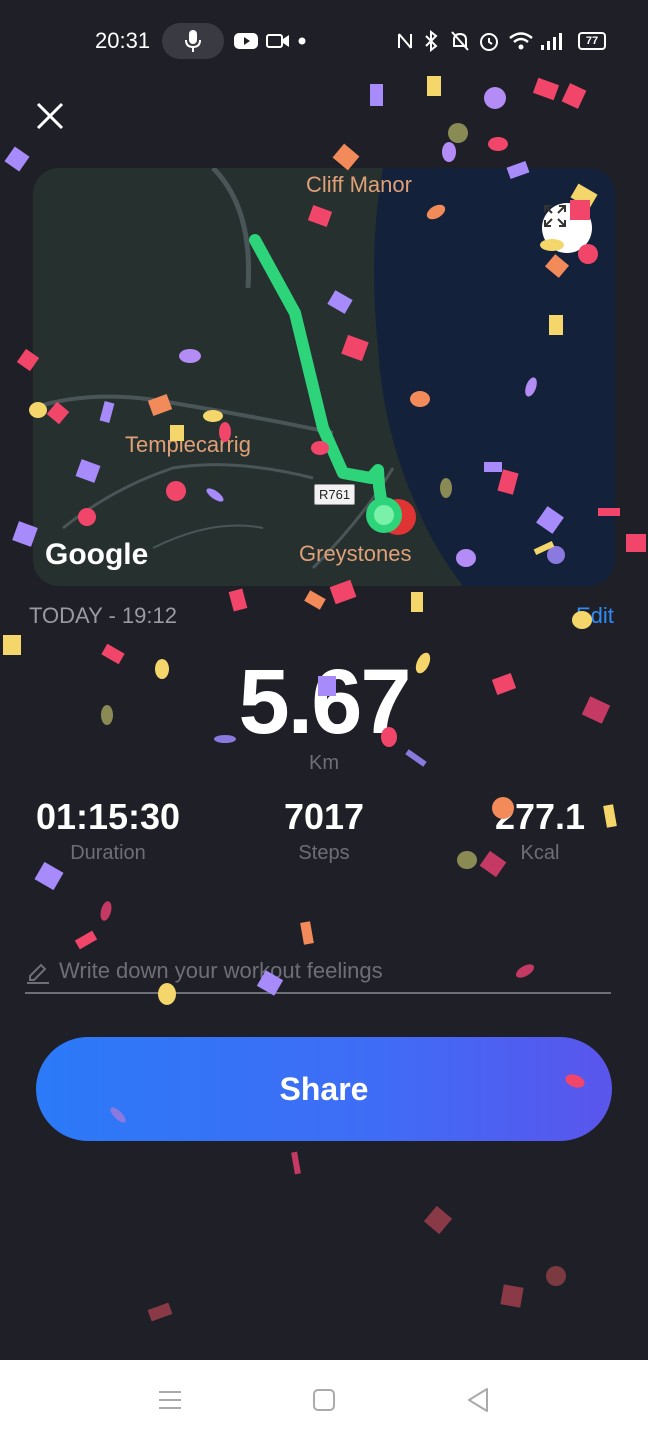  I want to click on expand-map-button, so click(567, 228).